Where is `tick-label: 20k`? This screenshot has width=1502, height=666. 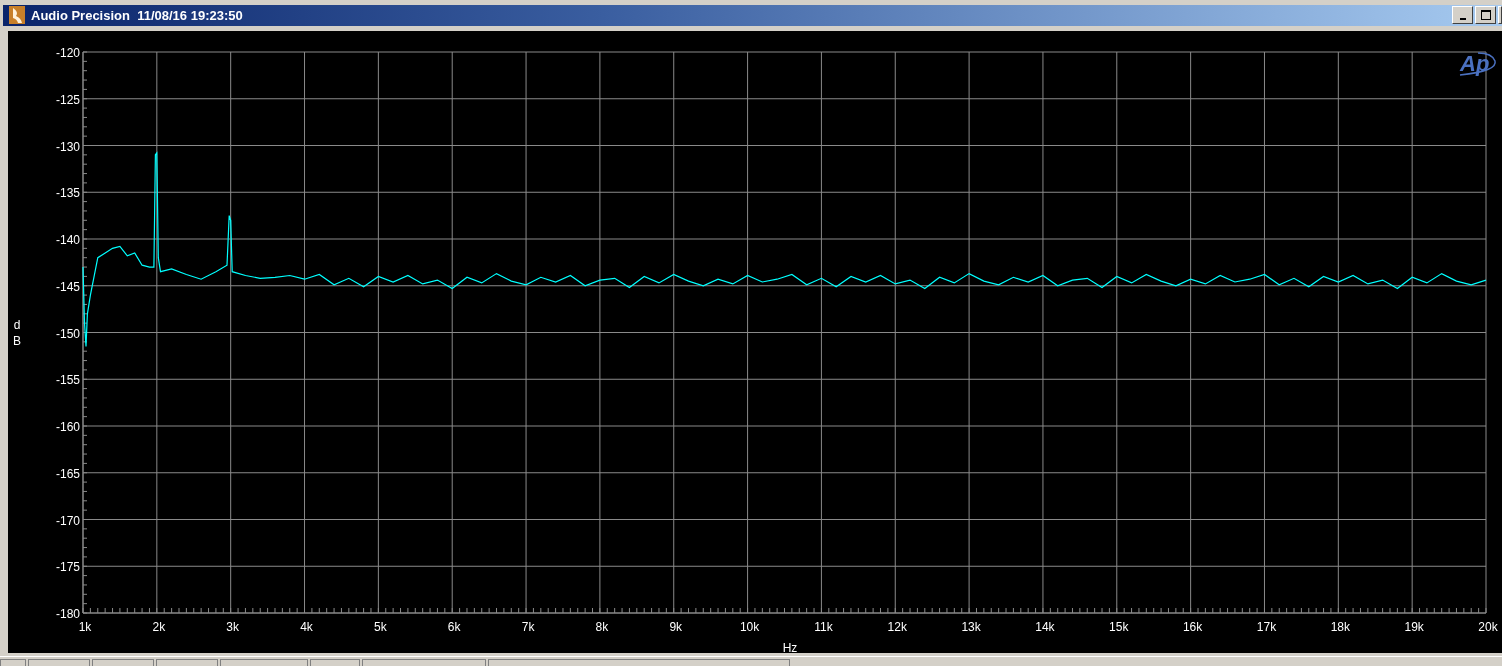
tick-label: 20k is located at coordinates (1488, 626).